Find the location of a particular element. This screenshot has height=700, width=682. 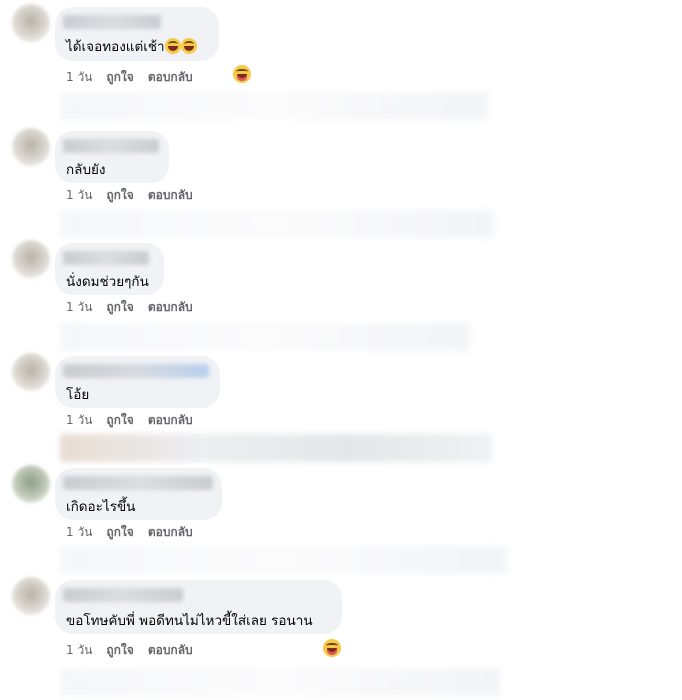

comment-text: นั่งดมช่วยๆกัน is located at coordinates (107, 282).